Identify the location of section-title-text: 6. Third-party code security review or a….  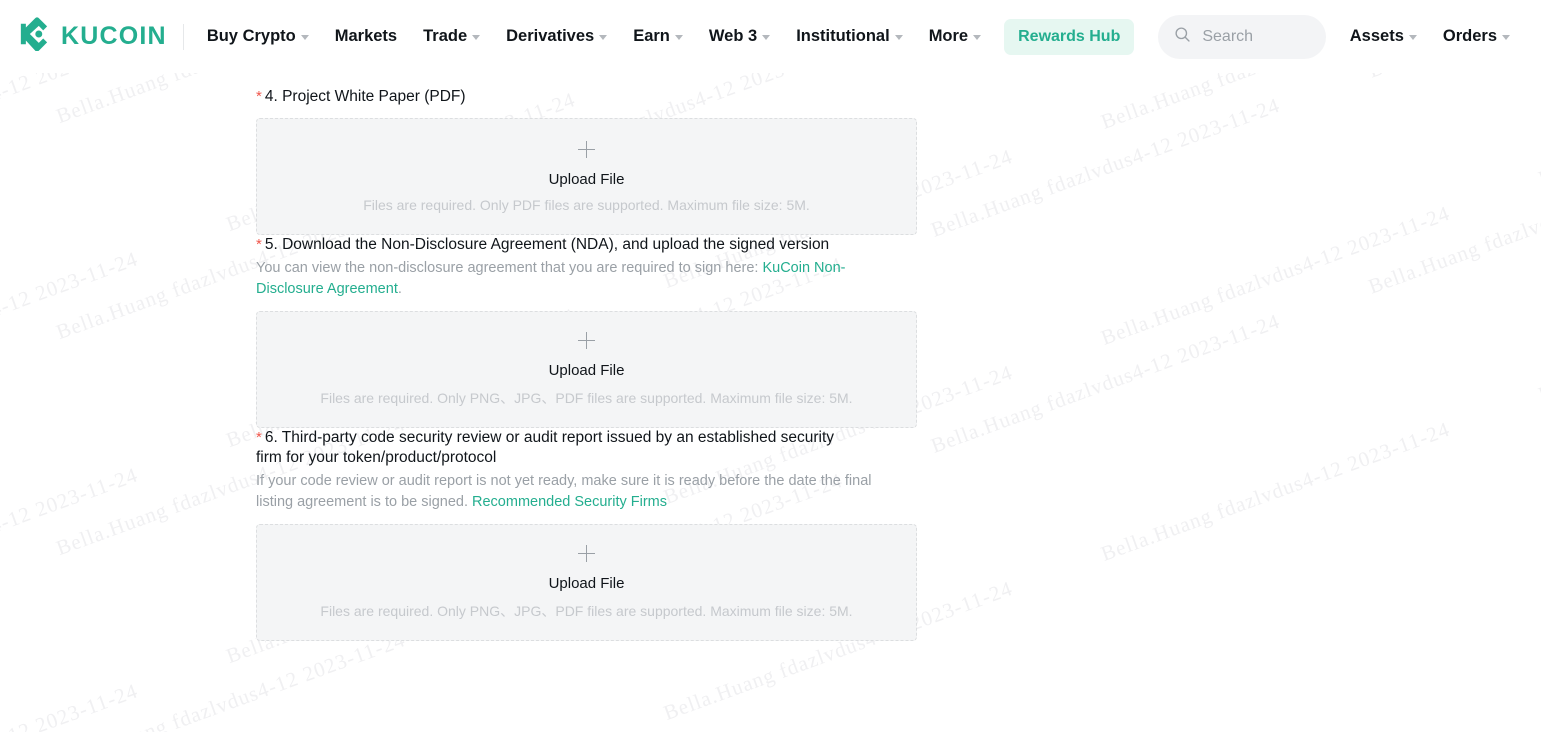
(545, 447).